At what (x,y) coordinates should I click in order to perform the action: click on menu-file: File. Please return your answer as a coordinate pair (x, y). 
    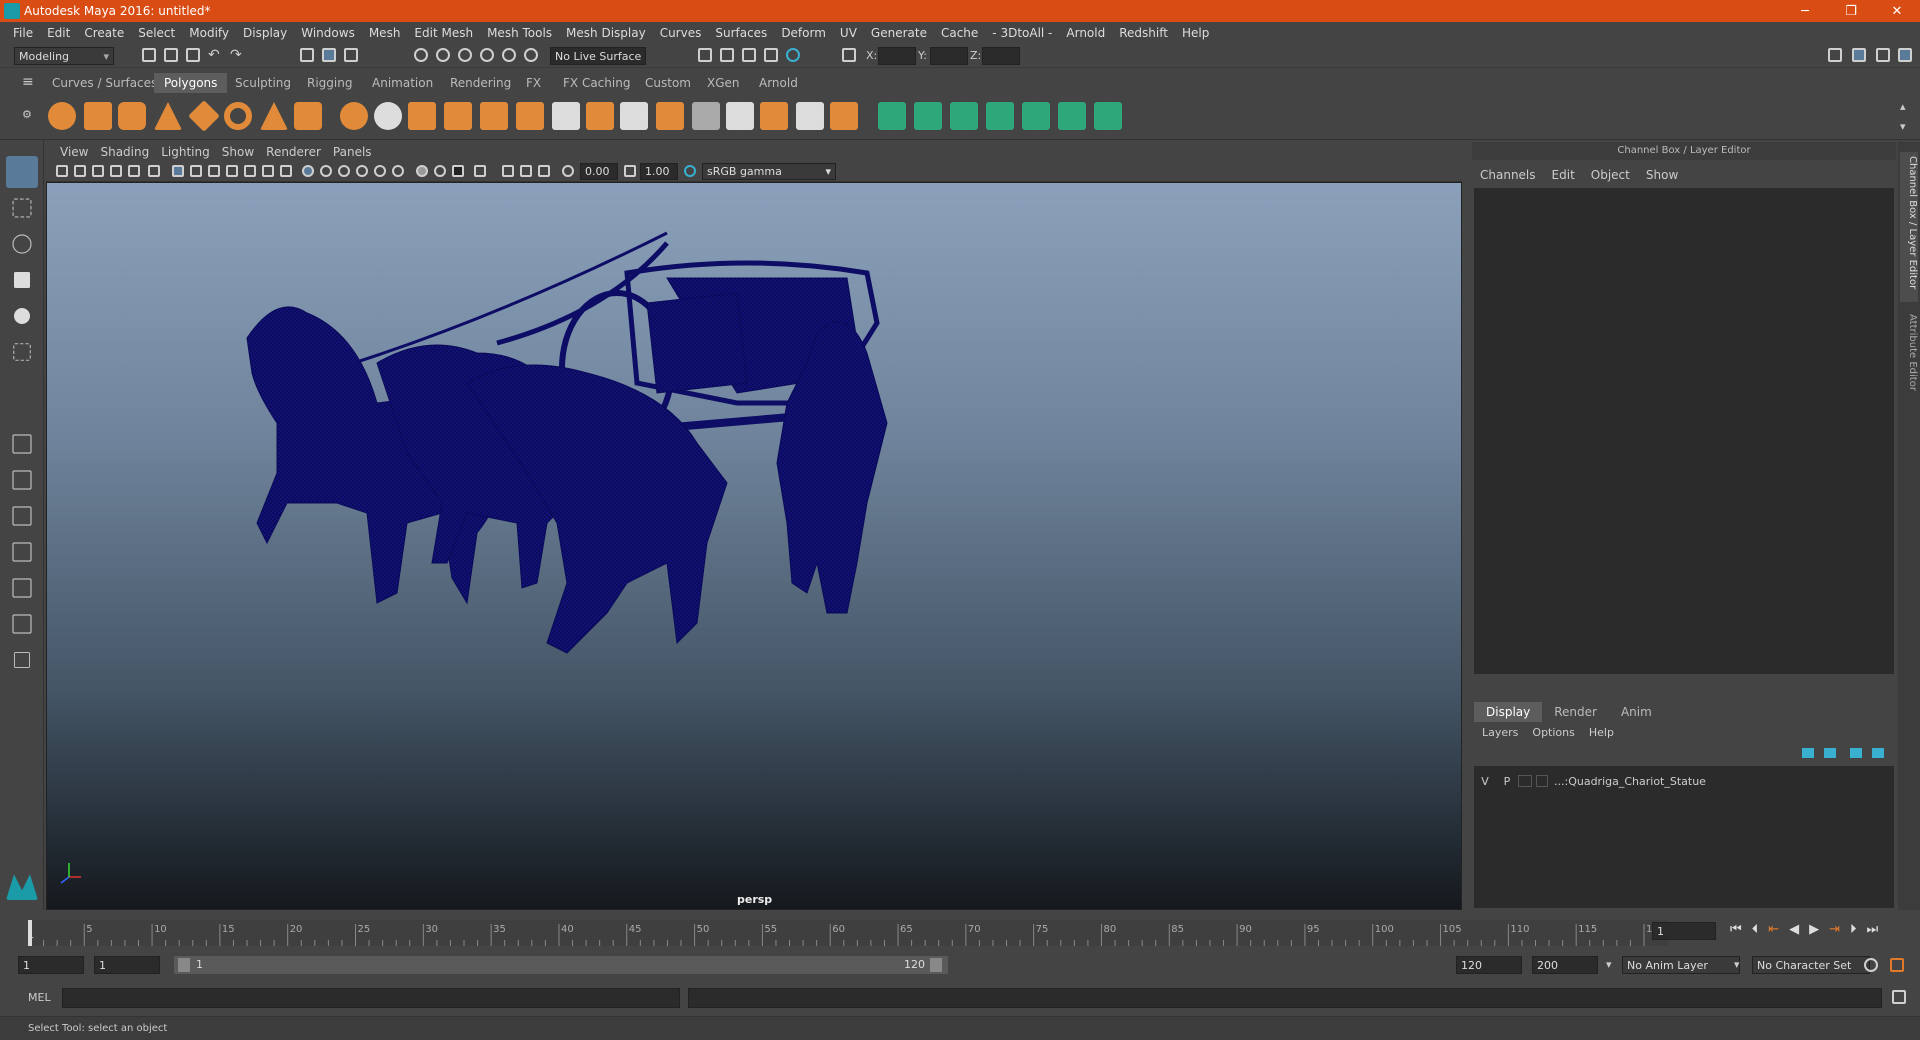
    Looking at the image, I should click on (23, 33).